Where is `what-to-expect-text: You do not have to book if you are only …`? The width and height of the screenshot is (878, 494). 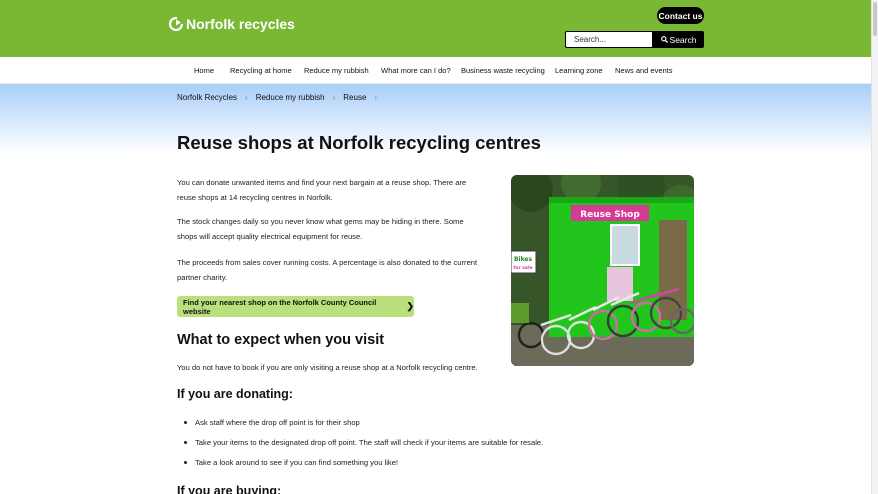
what-to-expect-text: You do not have to book if you are only … is located at coordinates (327, 367).